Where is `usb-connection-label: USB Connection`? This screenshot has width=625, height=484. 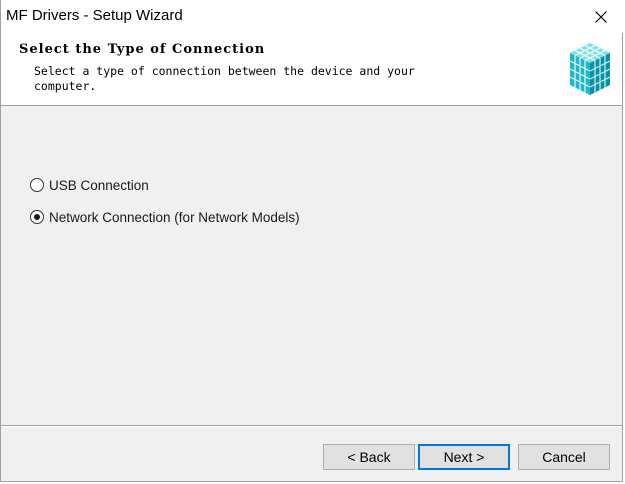
usb-connection-label: USB Connection is located at coordinates (99, 185).